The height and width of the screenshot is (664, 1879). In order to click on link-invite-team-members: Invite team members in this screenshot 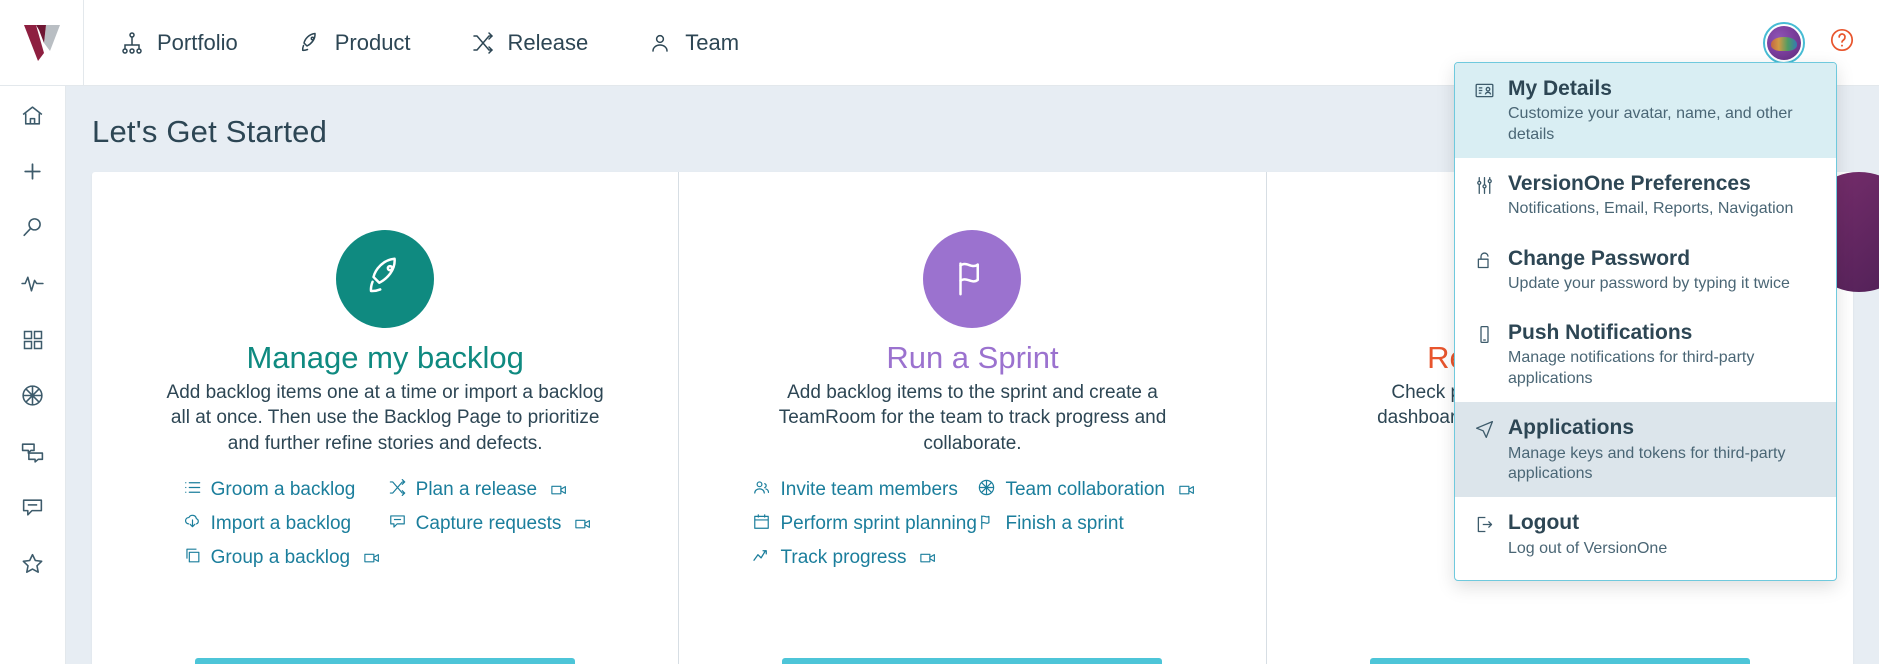, I will do `click(859, 490)`.